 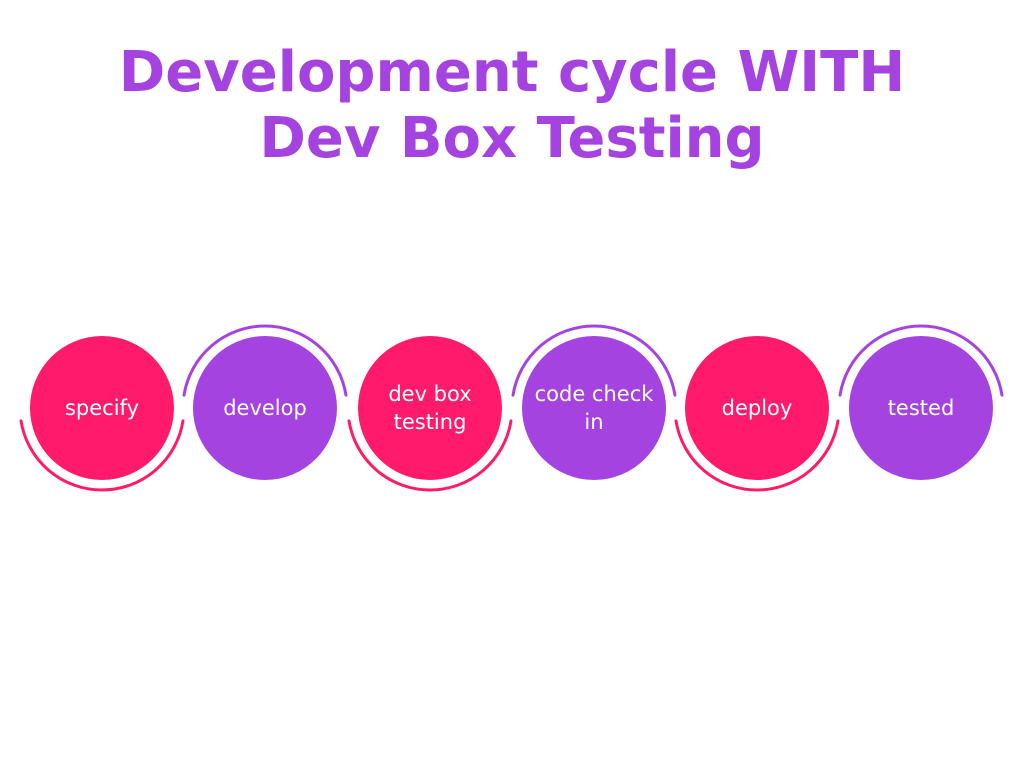 I want to click on cycle-step: dev box testing, so click(x=430, y=414).